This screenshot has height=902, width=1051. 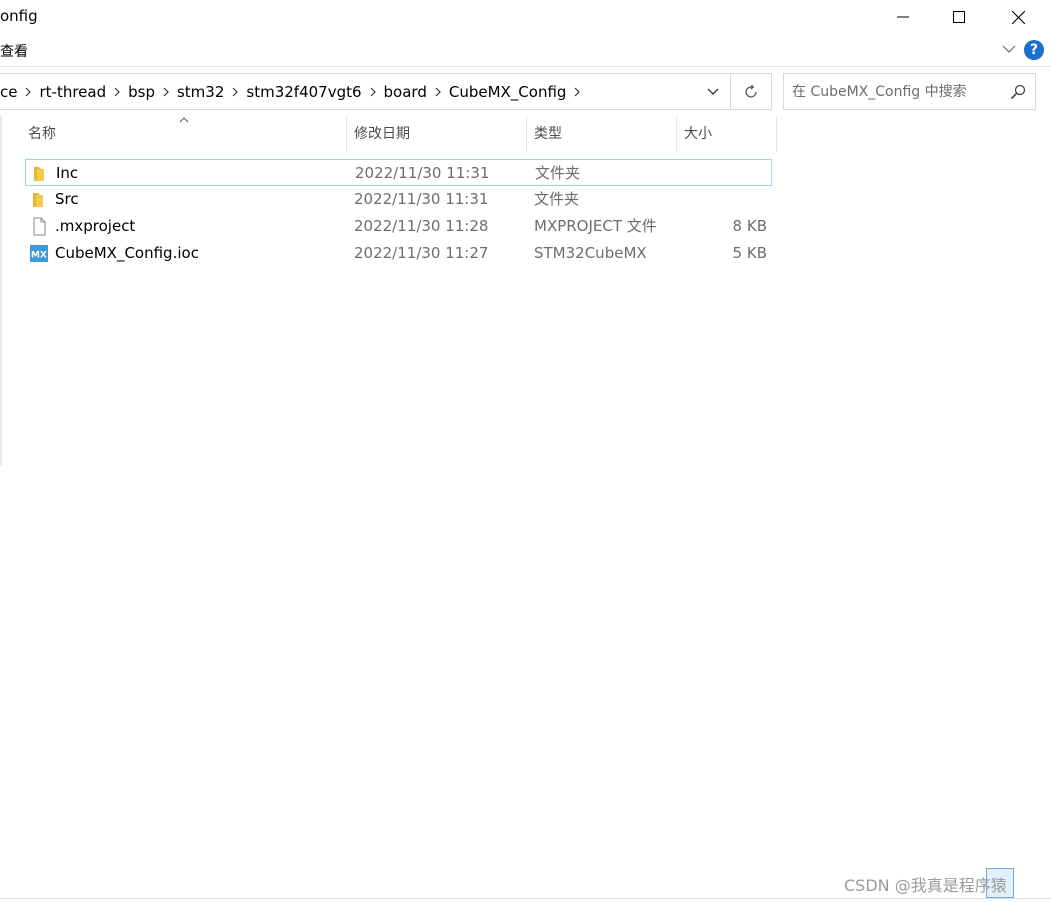 What do you see at coordinates (726, 134) in the screenshot?
I see `column-header-size: 大小` at bounding box center [726, 134].